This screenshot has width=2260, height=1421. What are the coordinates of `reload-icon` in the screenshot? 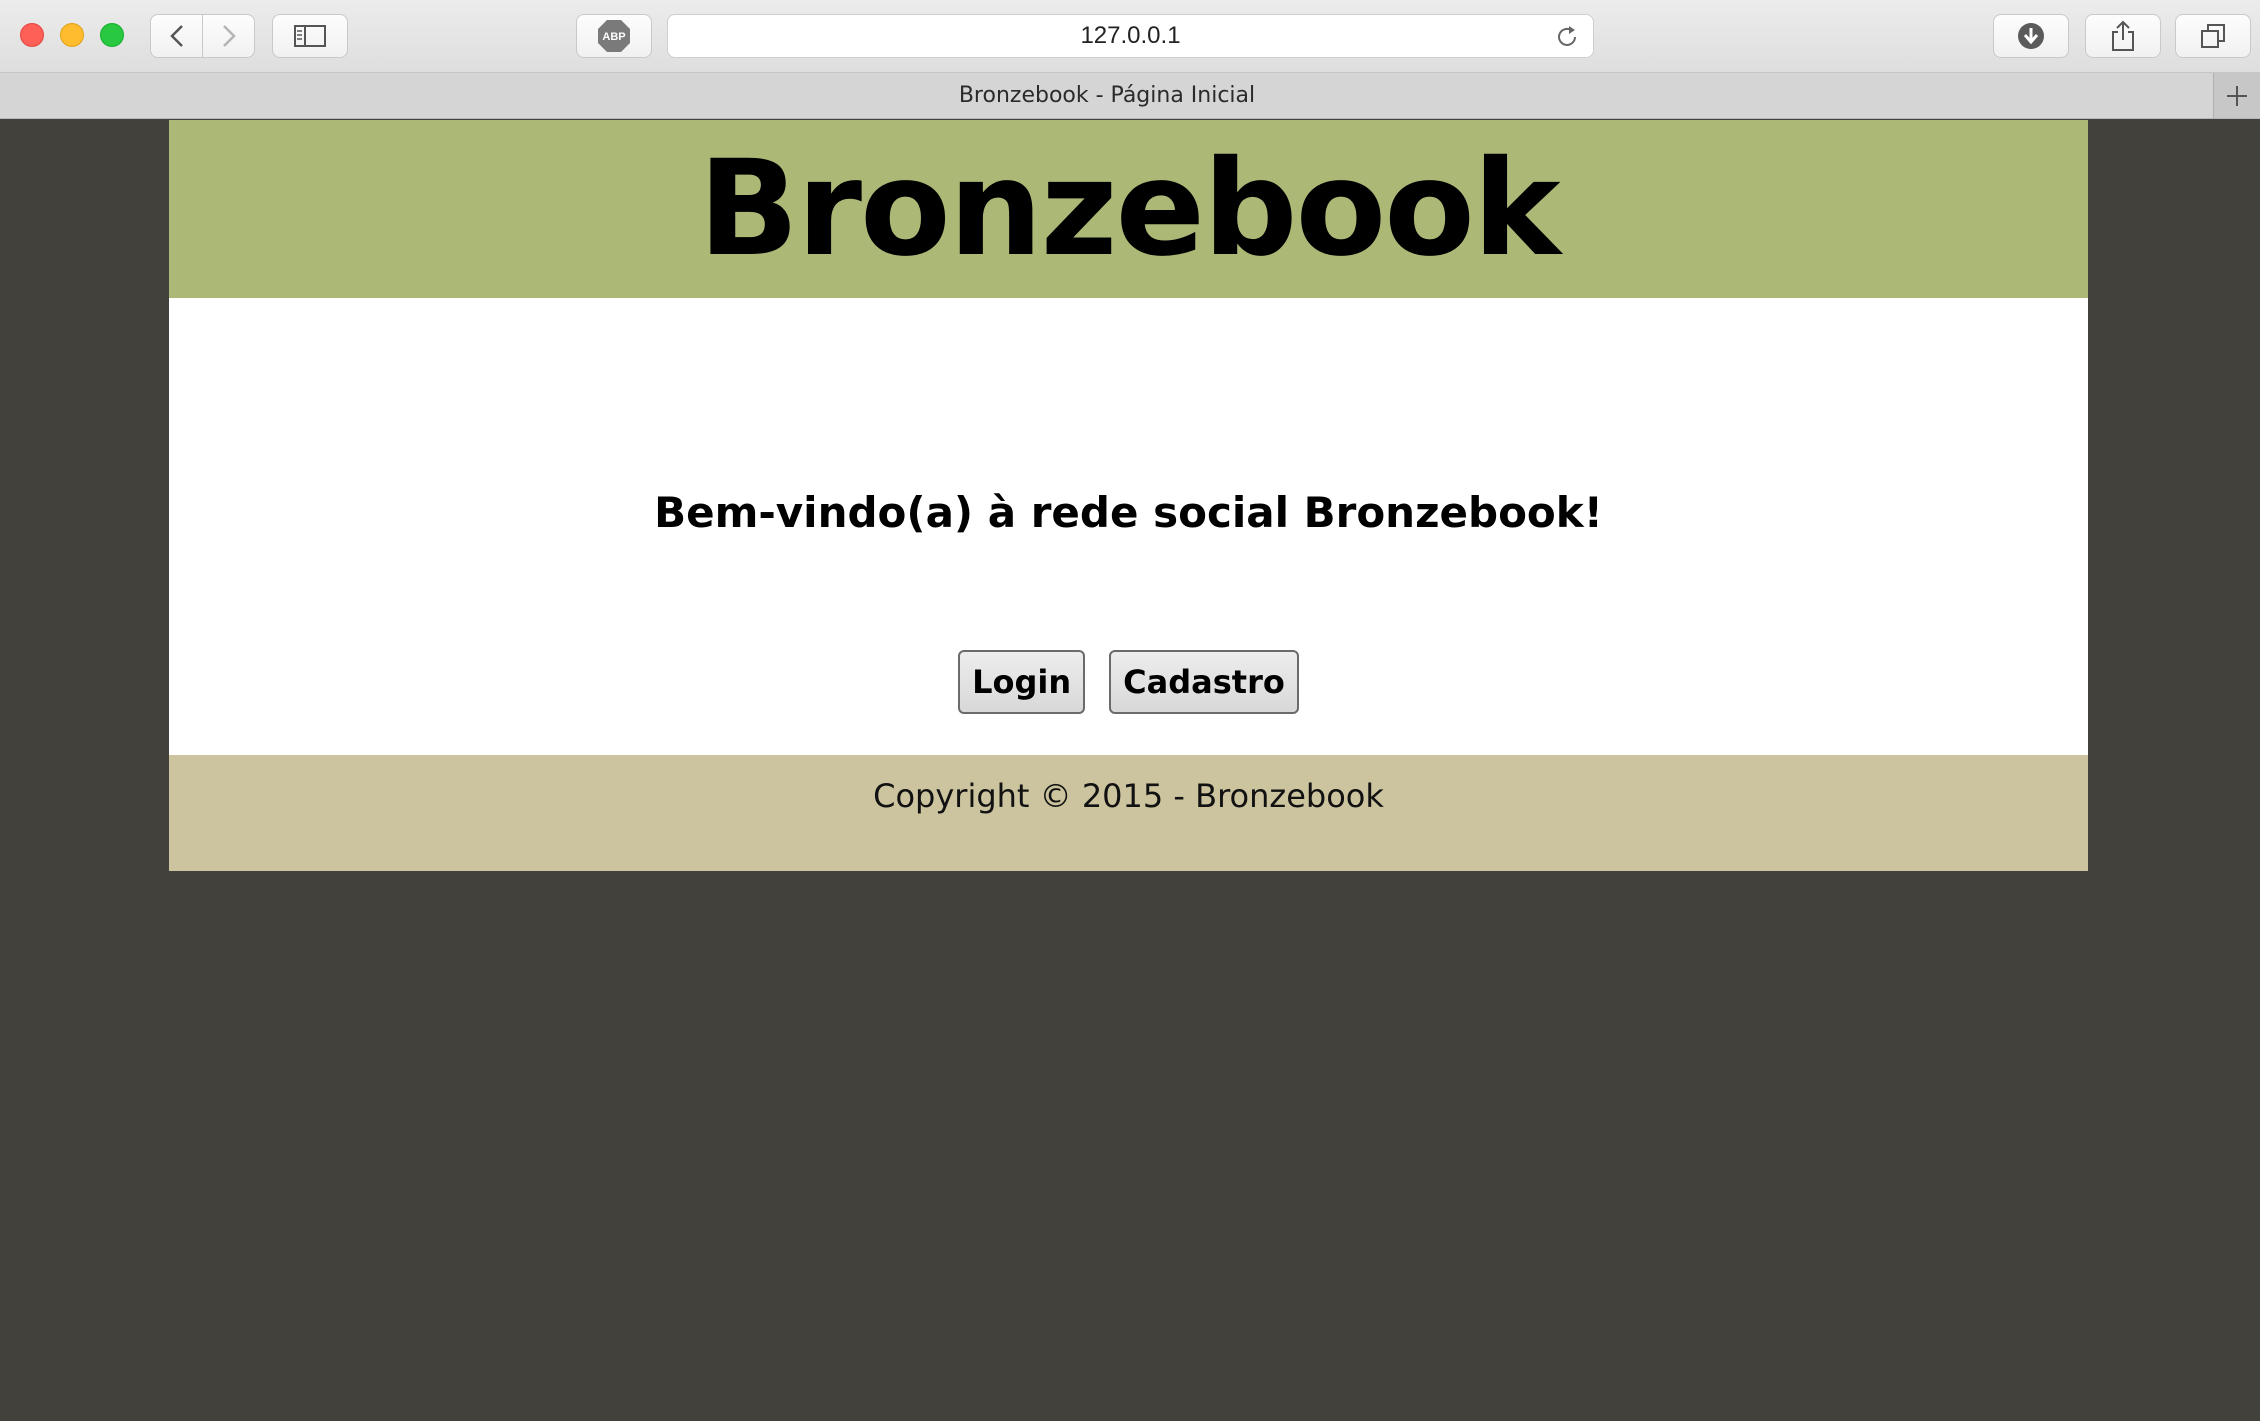 It's located at (1567, 37).